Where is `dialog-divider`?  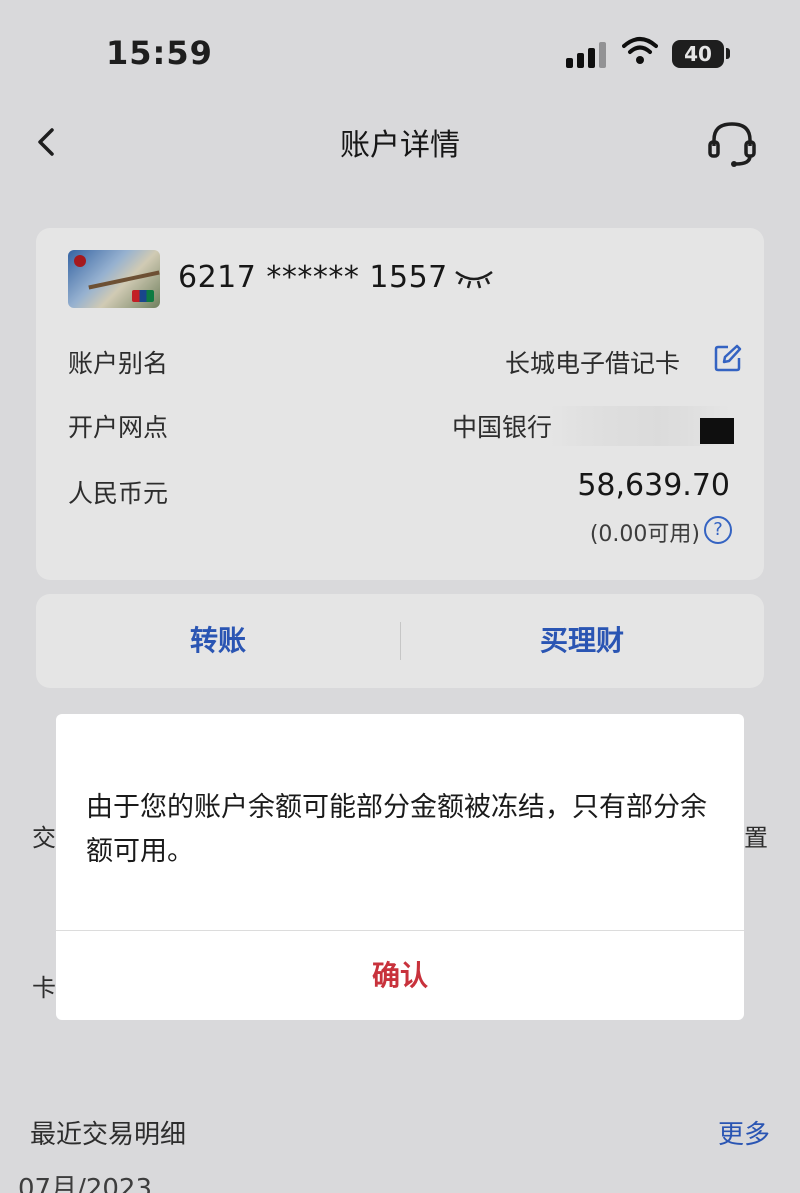 dialog-divider is located at coordinates (400, 930).